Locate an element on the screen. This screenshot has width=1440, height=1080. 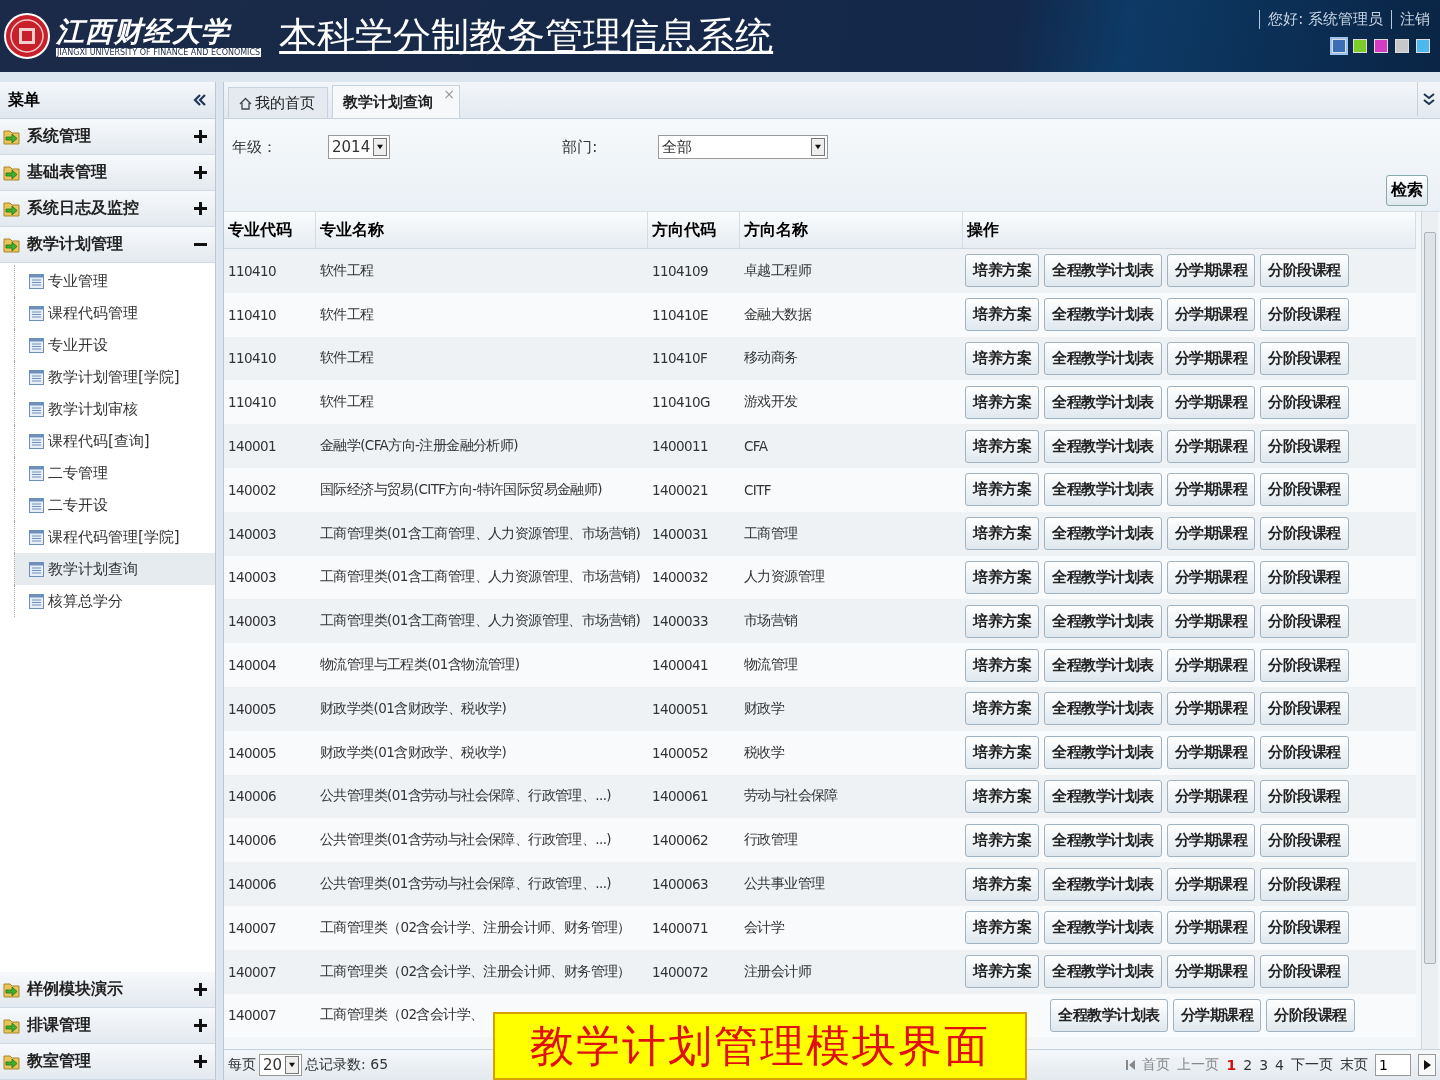
menu-item: 核算总学分 is located at coordinates (114, 601).